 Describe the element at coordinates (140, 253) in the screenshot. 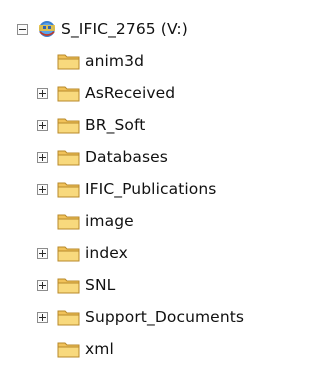

I see `tree-item-index: index` at that location.